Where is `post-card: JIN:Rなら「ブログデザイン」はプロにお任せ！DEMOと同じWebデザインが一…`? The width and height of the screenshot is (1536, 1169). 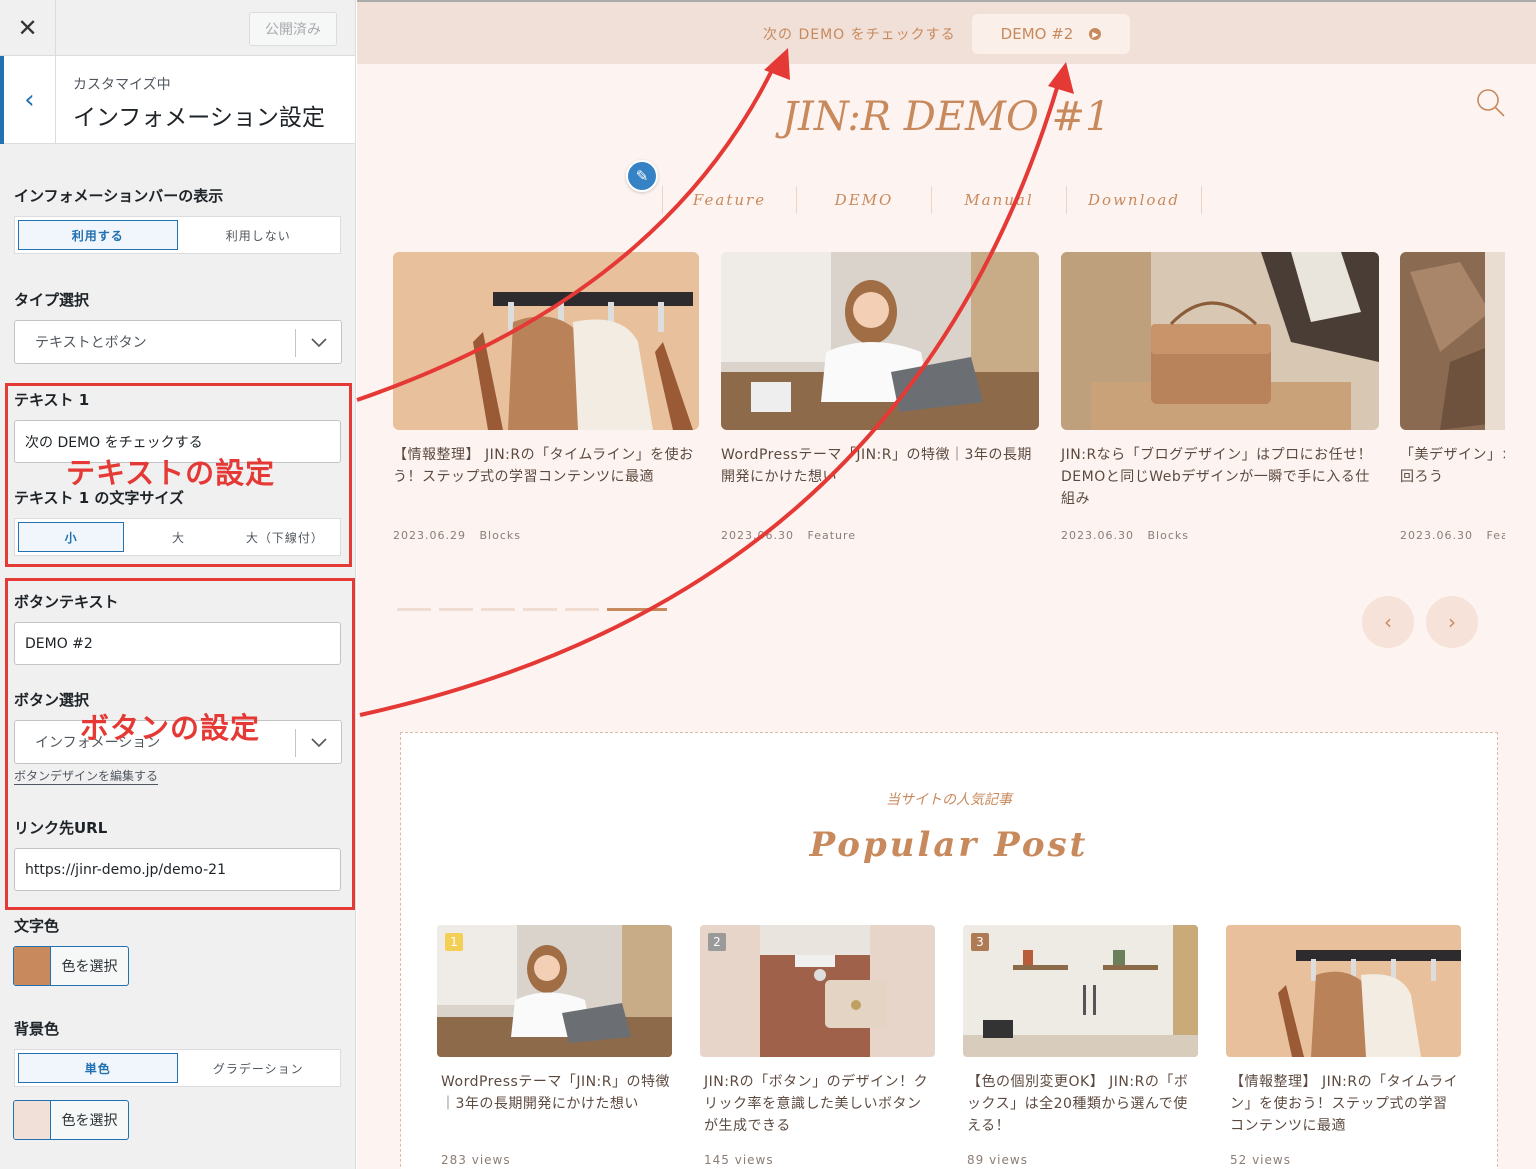 post-card: JIN:Rなら「ブログデザイン」はプロにお任せ！DEMOと同じWebデザインが一… is located at coordinates (1220, 397).